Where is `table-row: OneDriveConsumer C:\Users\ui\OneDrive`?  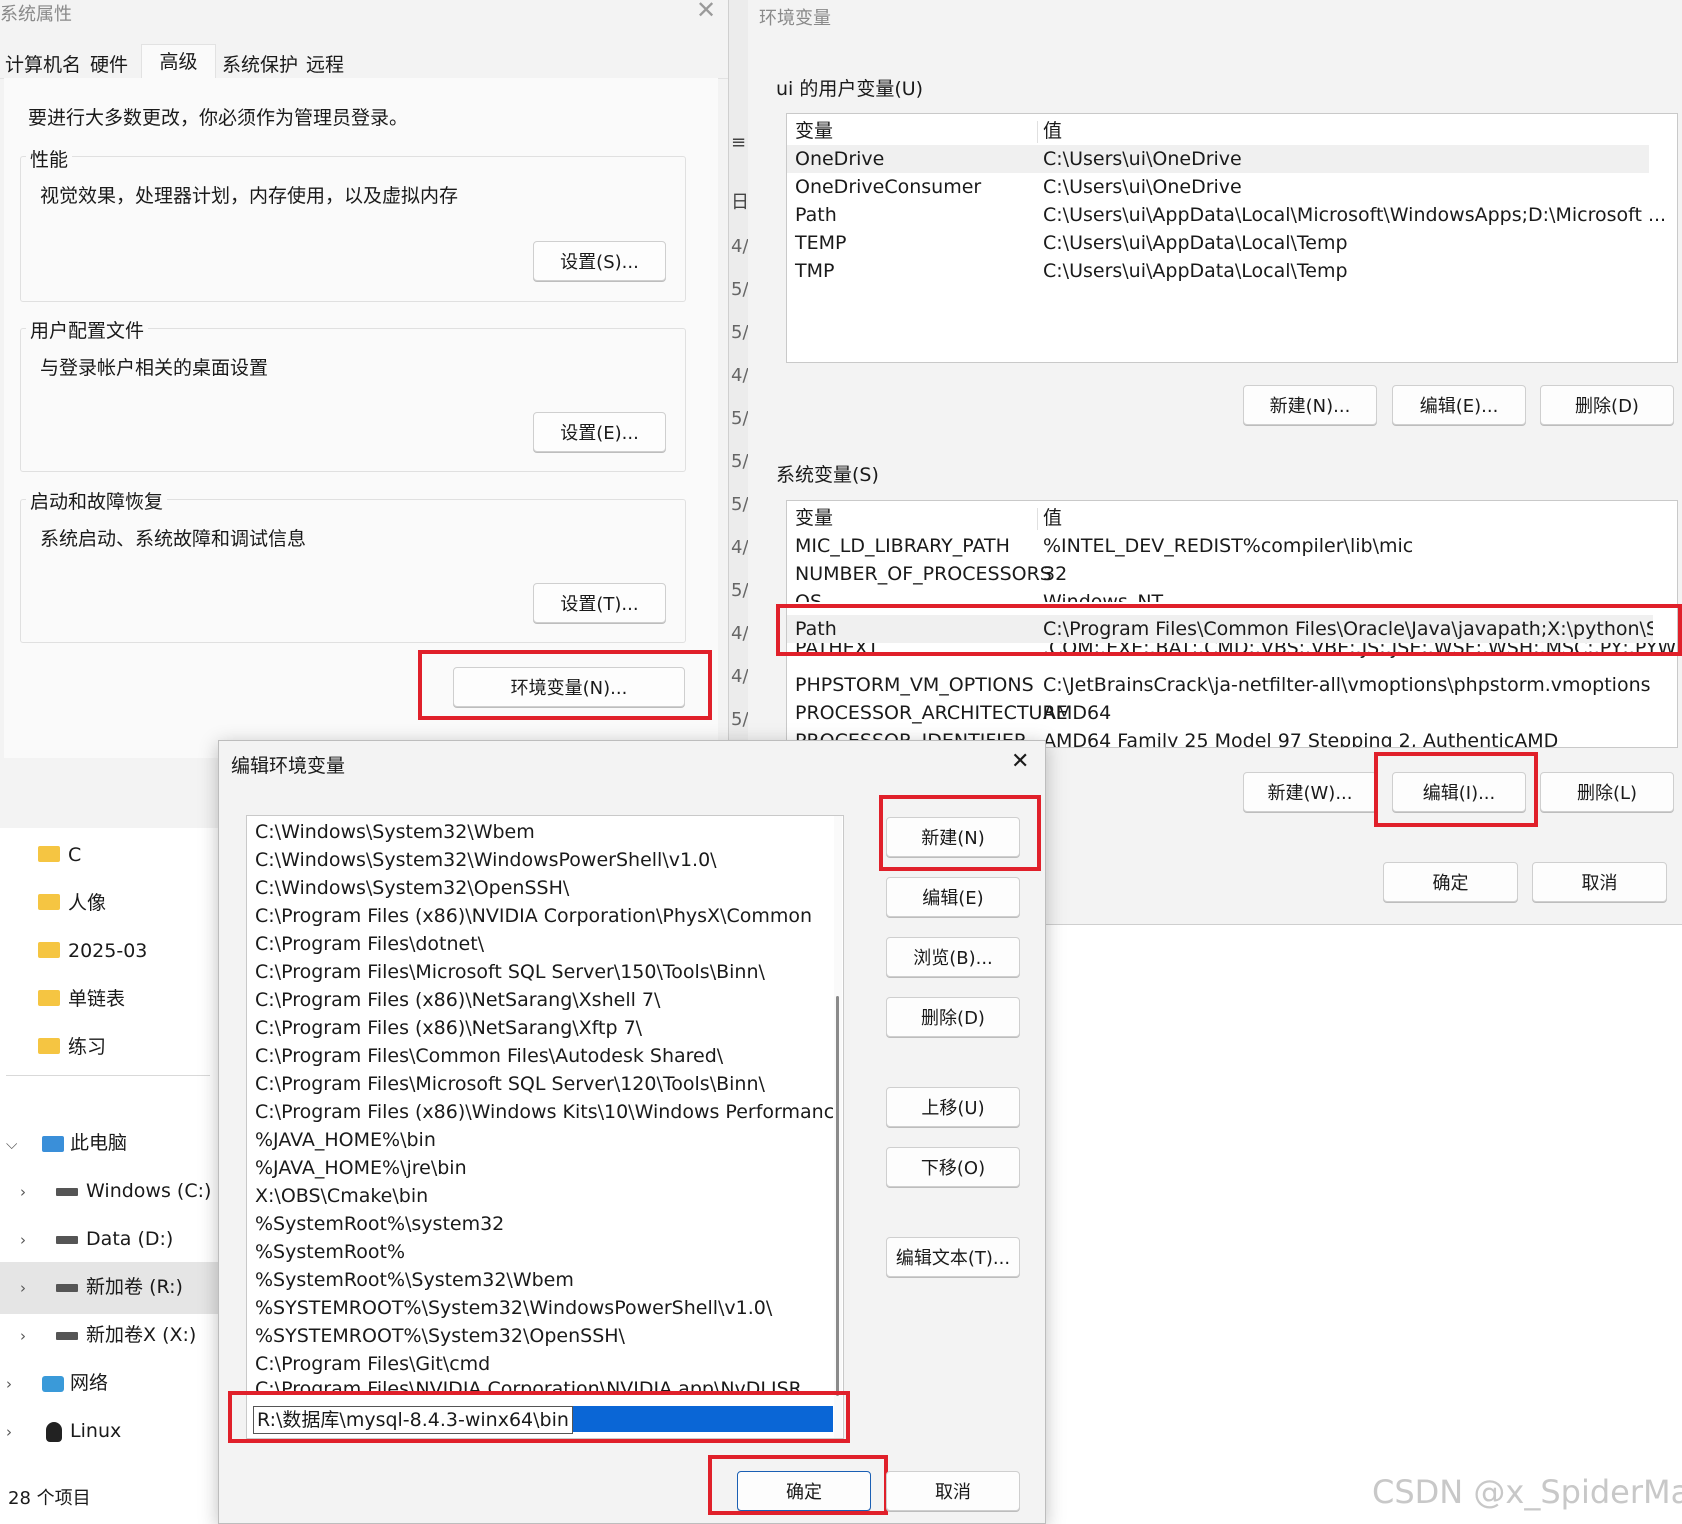
table-row: OneDriveConsumer C:\Users\ui\OneDrive is located at coordinates (1232, 187).